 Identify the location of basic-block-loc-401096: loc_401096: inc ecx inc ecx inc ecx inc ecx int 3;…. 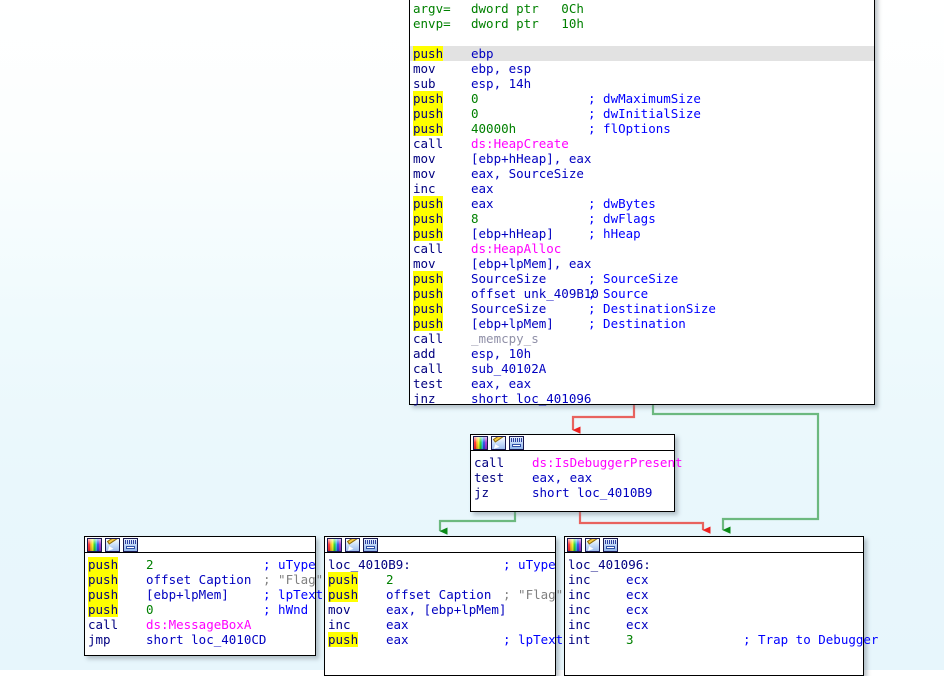
(721, 606).